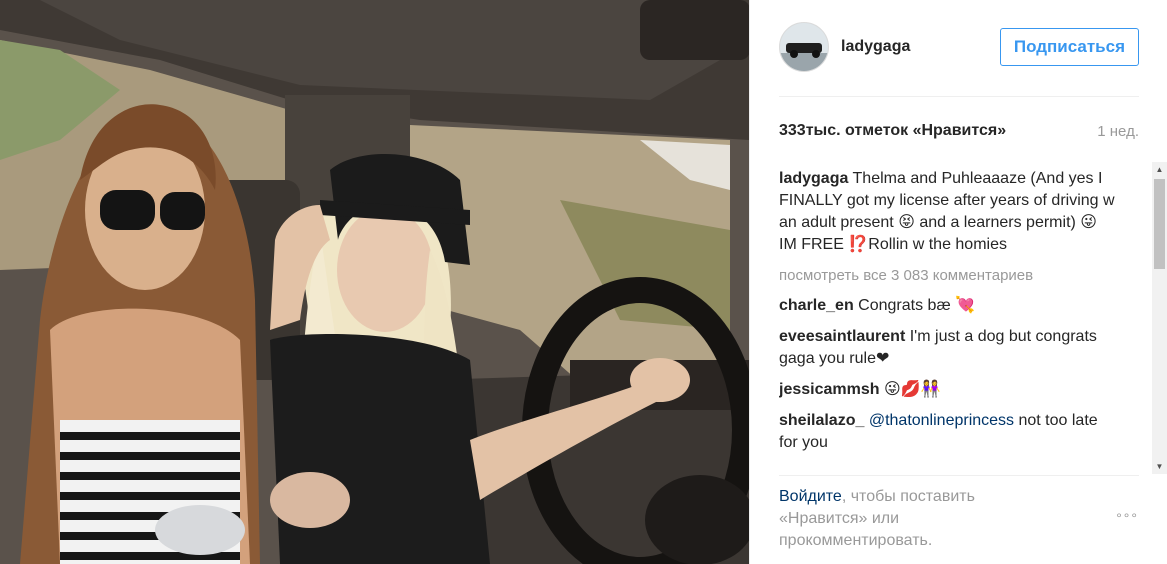  I want to click on avatar-image, so click(804, 47).